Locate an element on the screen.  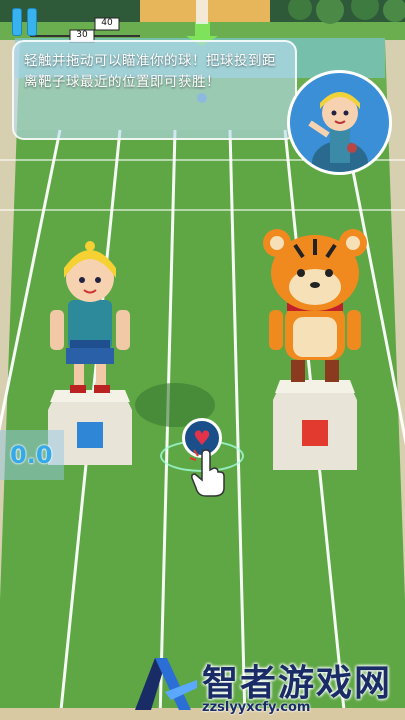
girl-avatar-icon is located at coordinates (338, 132).